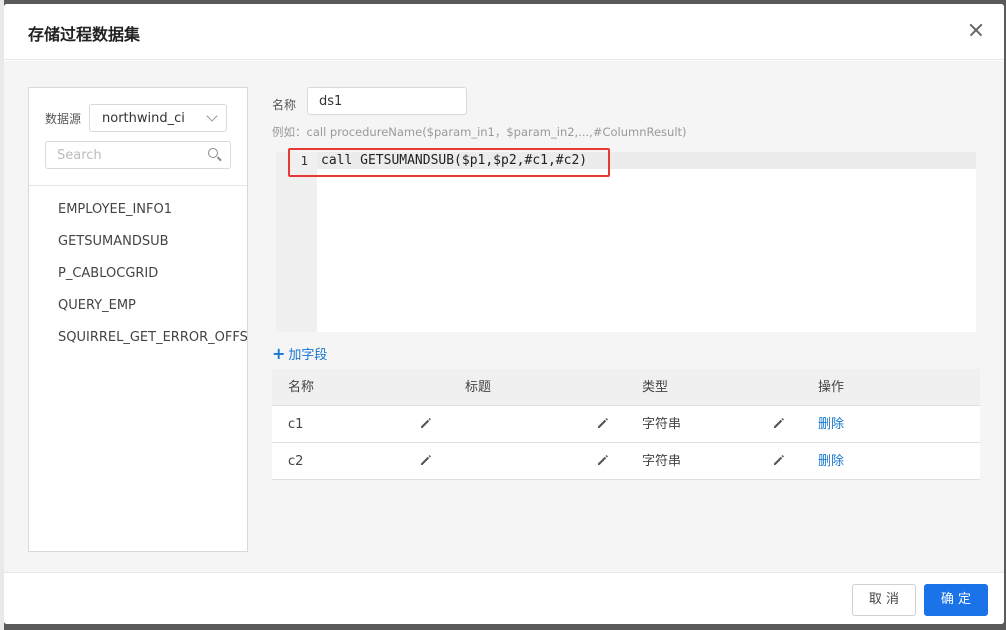  I want to click on header-name: 名称, so click(301, 387).